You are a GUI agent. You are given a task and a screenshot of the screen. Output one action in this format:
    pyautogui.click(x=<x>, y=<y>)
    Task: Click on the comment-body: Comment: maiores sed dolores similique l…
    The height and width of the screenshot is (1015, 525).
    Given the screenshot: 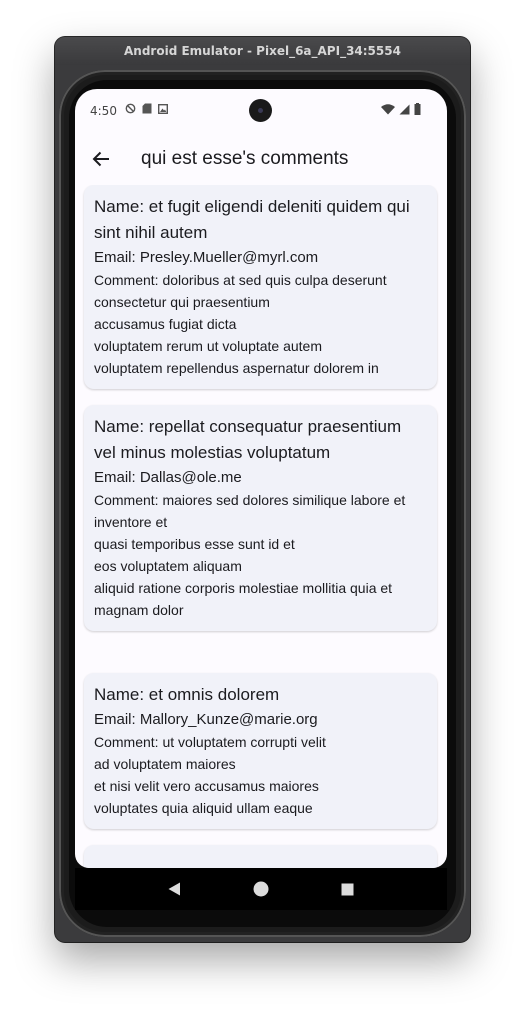 What is the action you would take?
    pyautogui.click(x=250, y=555)
    